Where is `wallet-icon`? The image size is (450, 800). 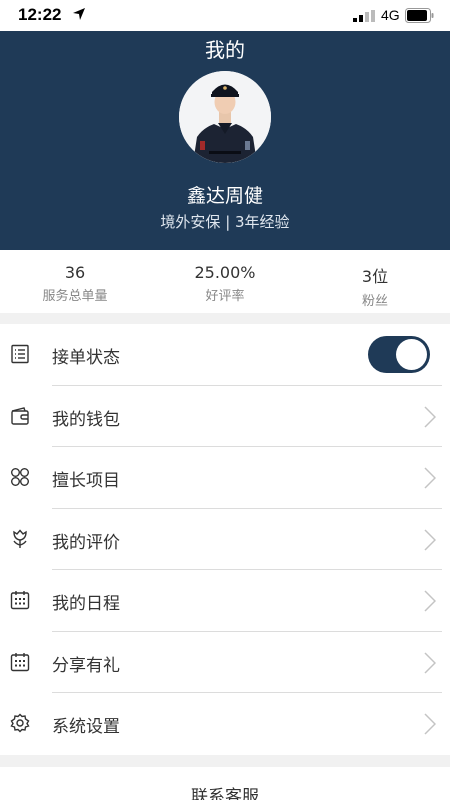 wallet-icon is located at coordinates (20, 415).